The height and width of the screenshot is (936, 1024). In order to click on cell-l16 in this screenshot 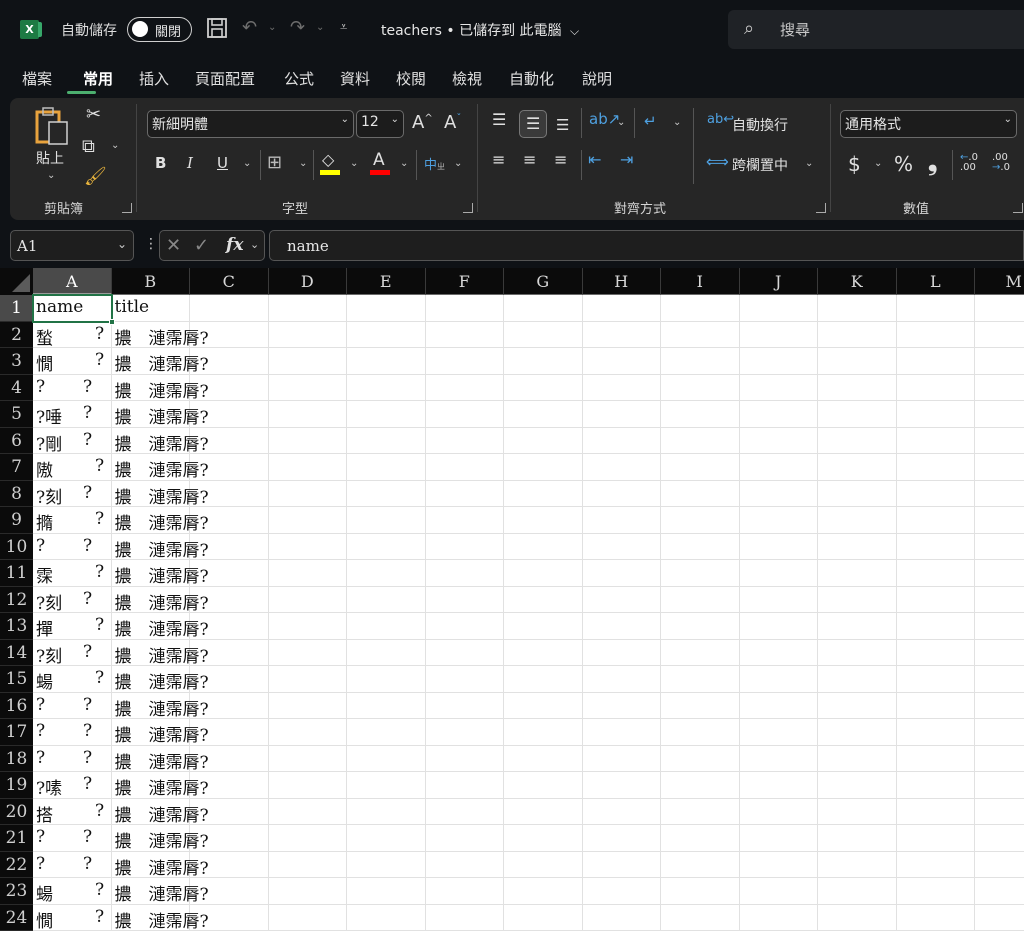, I will do `click(935, 705)`.